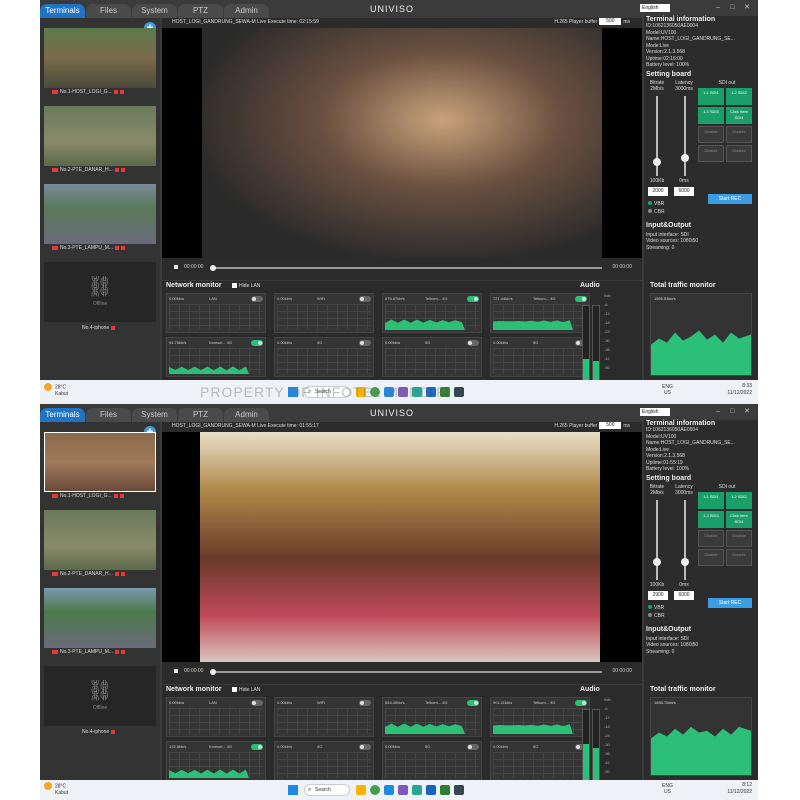 This screenshot has width=800, height=800. I want to click on system-clock: 8:33 11/12/2022, so click(739, 390).